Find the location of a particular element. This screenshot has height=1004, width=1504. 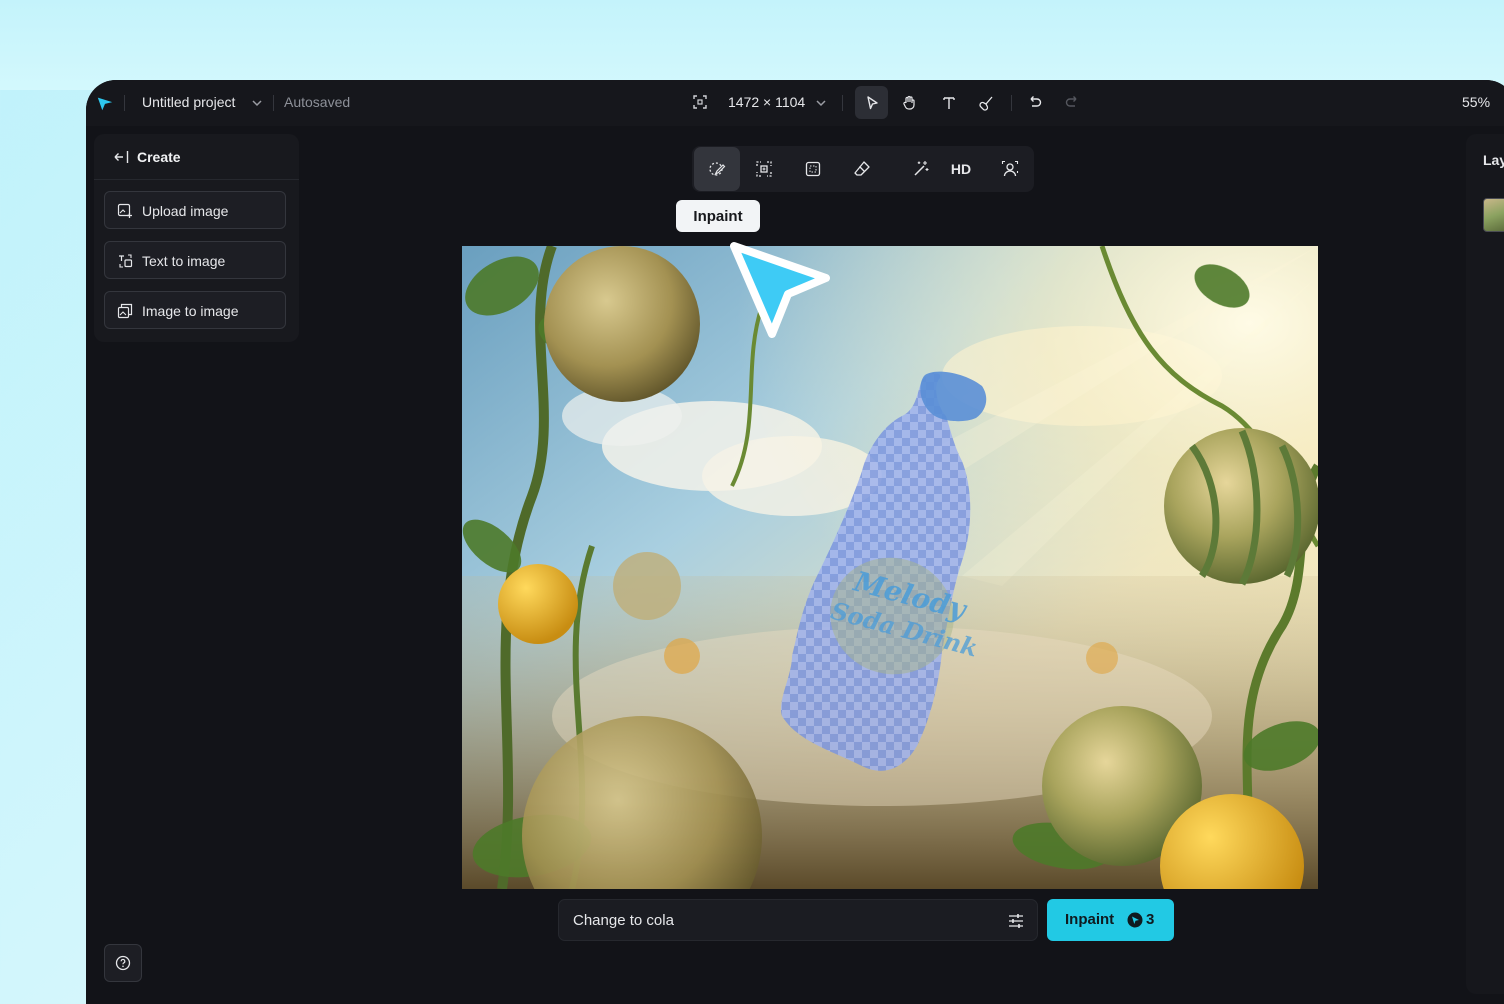

image-toolbar: HD is located at coordinates (863, 169).